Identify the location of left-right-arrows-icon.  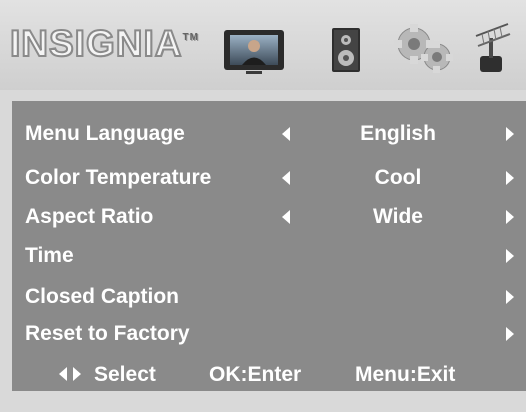
(70, 374).